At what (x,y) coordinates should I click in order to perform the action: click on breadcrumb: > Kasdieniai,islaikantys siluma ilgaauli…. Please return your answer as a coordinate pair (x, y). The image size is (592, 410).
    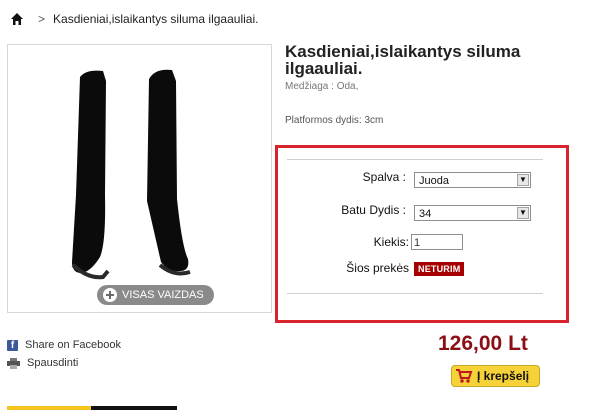
    Looking at the image, I should click on (134, 19).